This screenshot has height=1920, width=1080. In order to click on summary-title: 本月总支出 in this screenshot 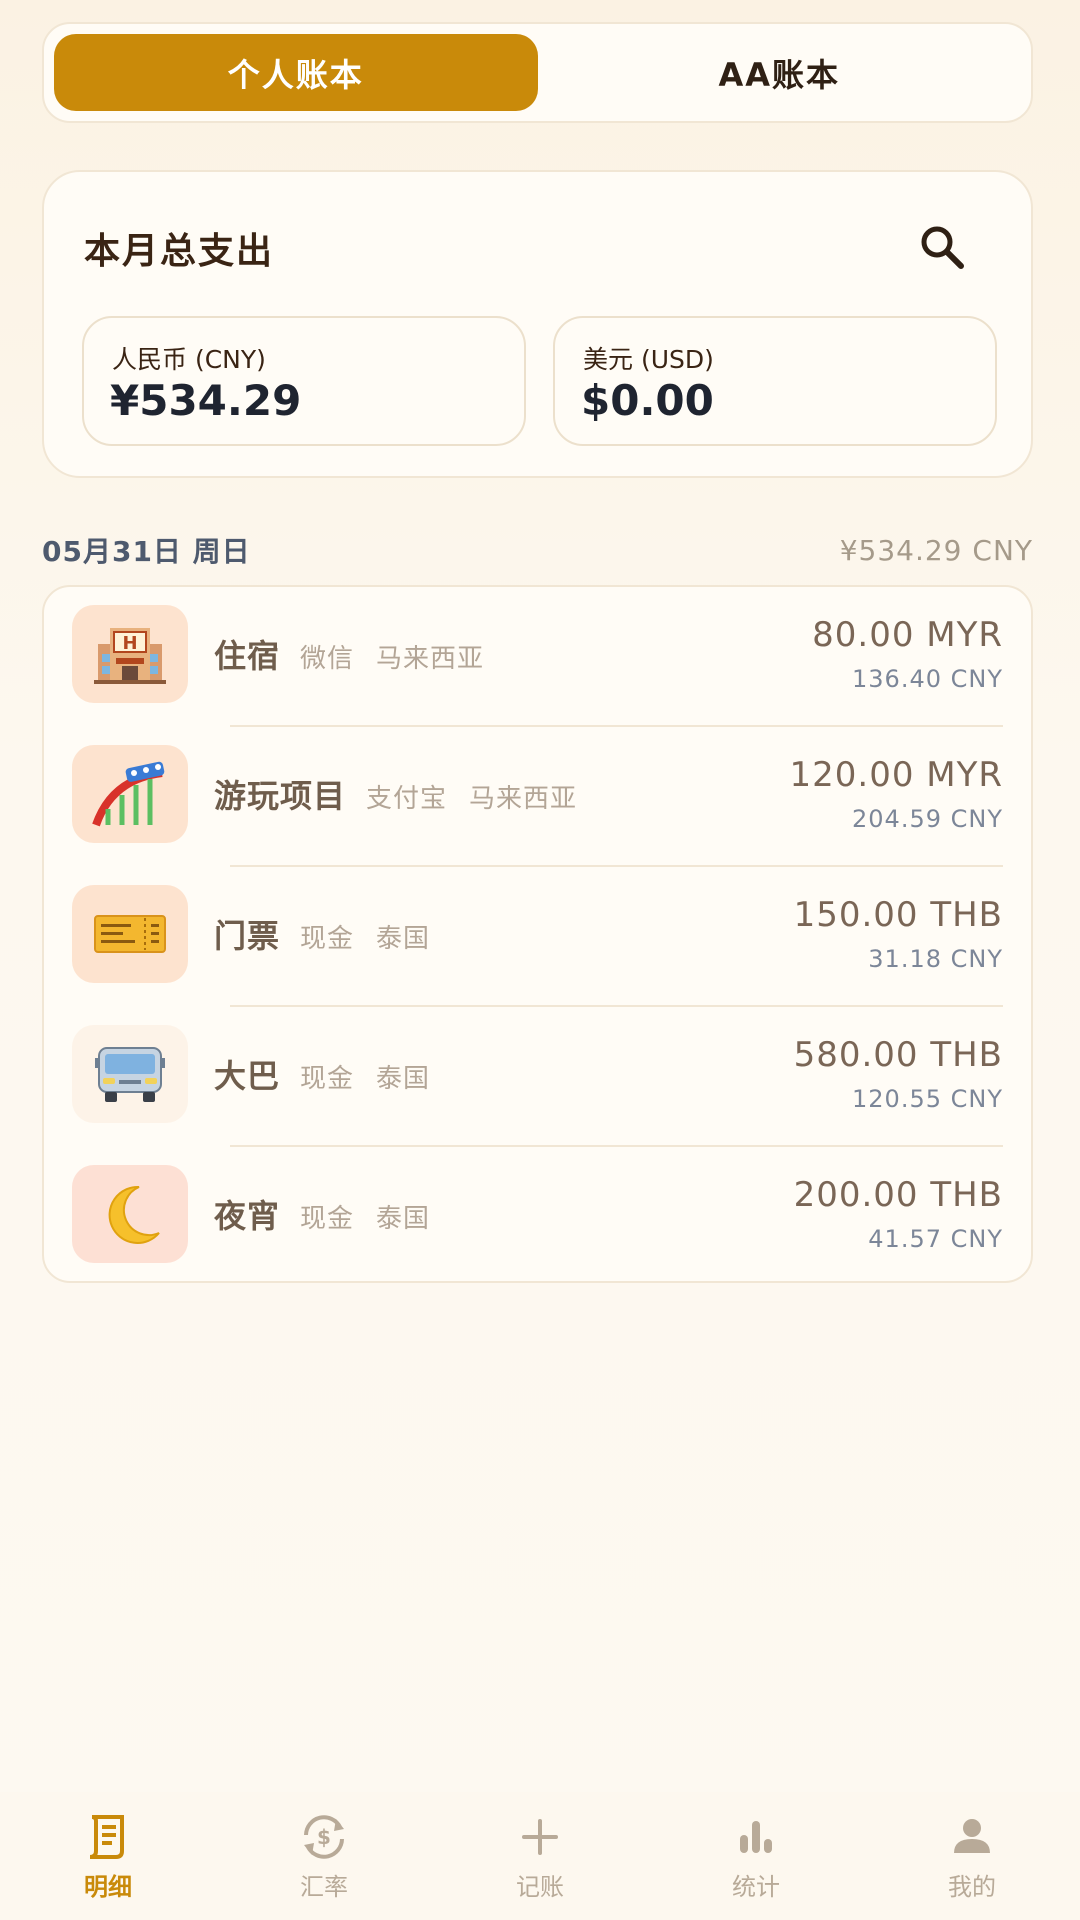, I will do `click(179, 251)`.